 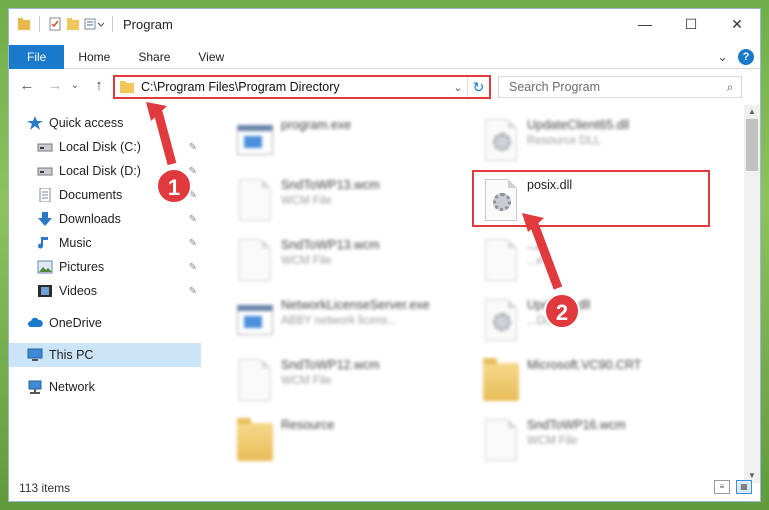 I want to click on file-item-sndtowp13: SndToWP13.wcm WCM File, so click(x=353, y=207).